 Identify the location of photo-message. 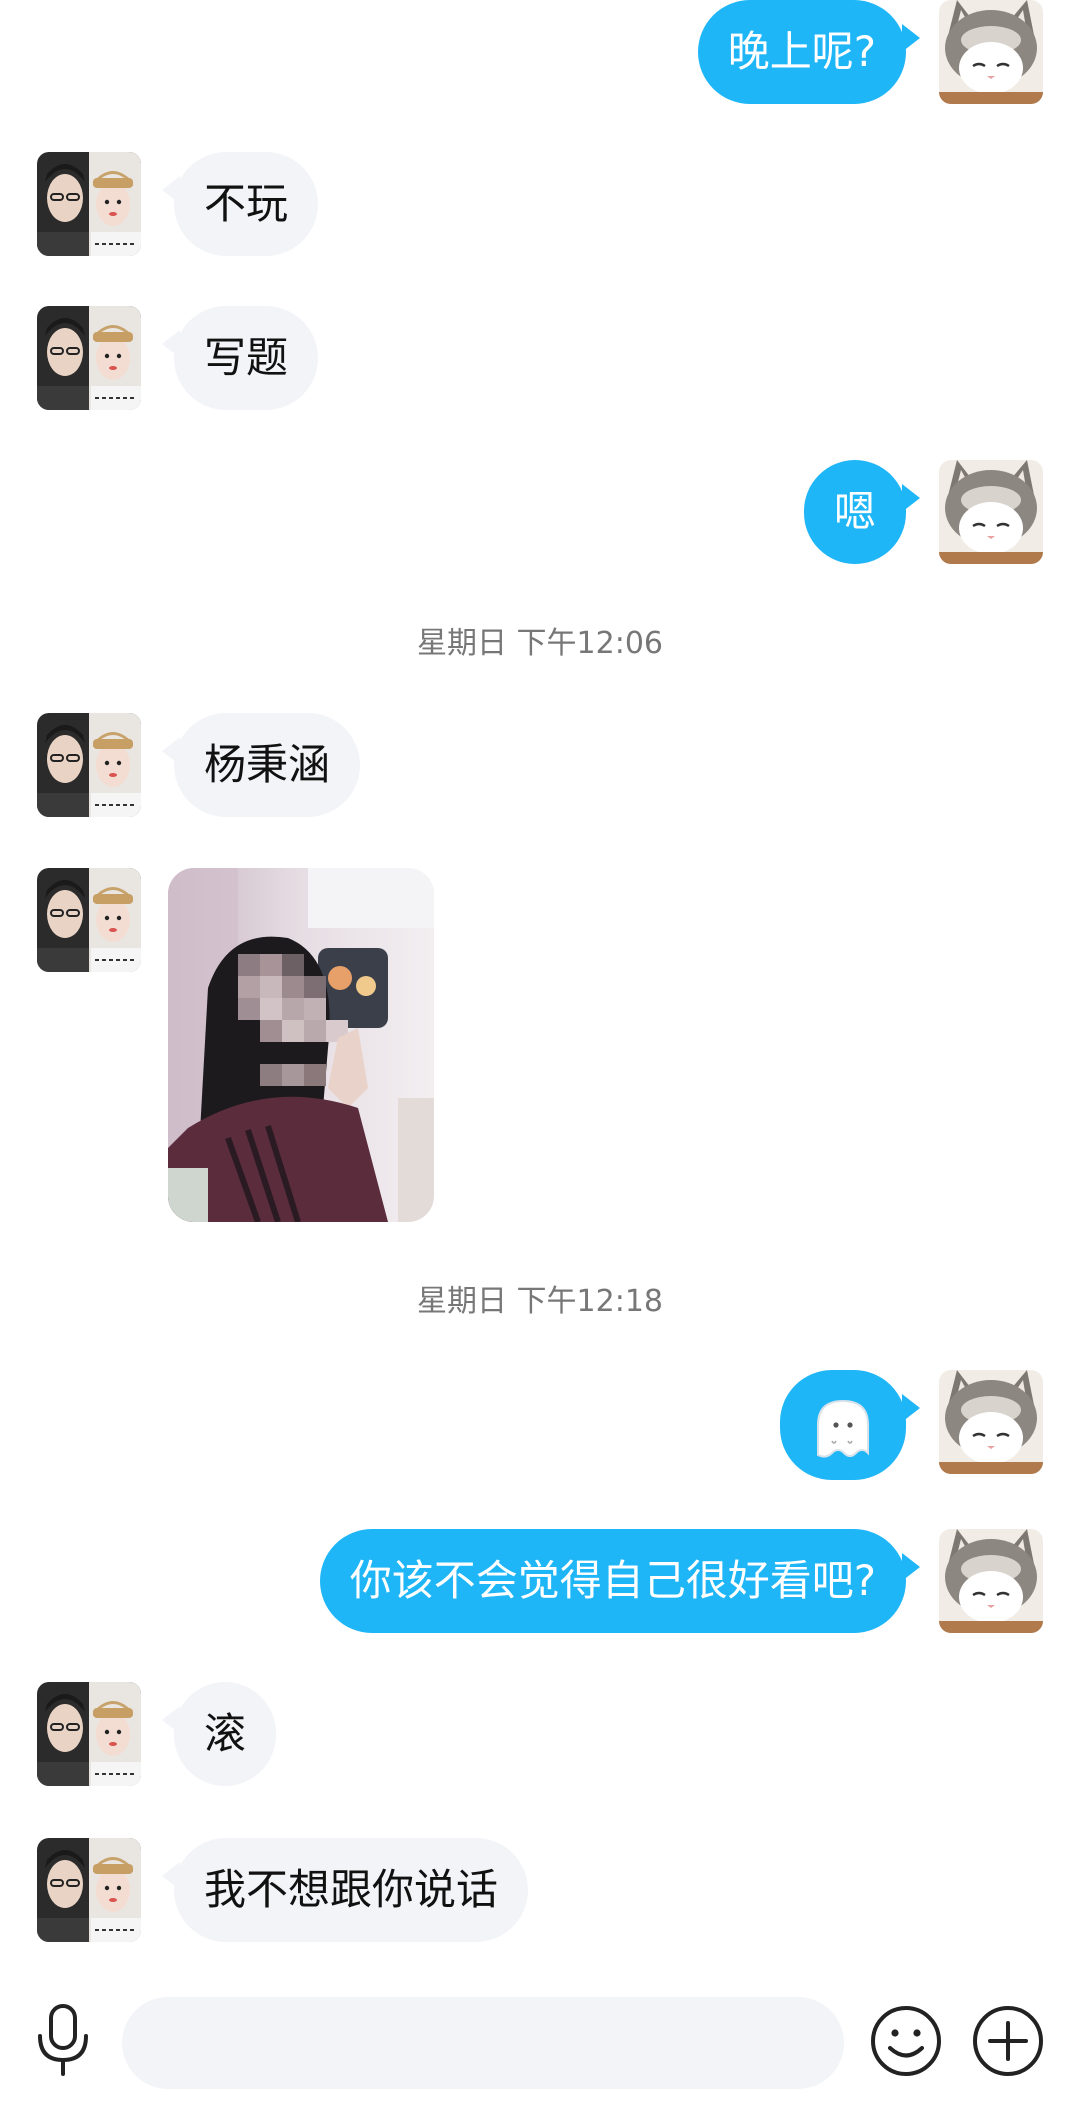
(301, 1045).